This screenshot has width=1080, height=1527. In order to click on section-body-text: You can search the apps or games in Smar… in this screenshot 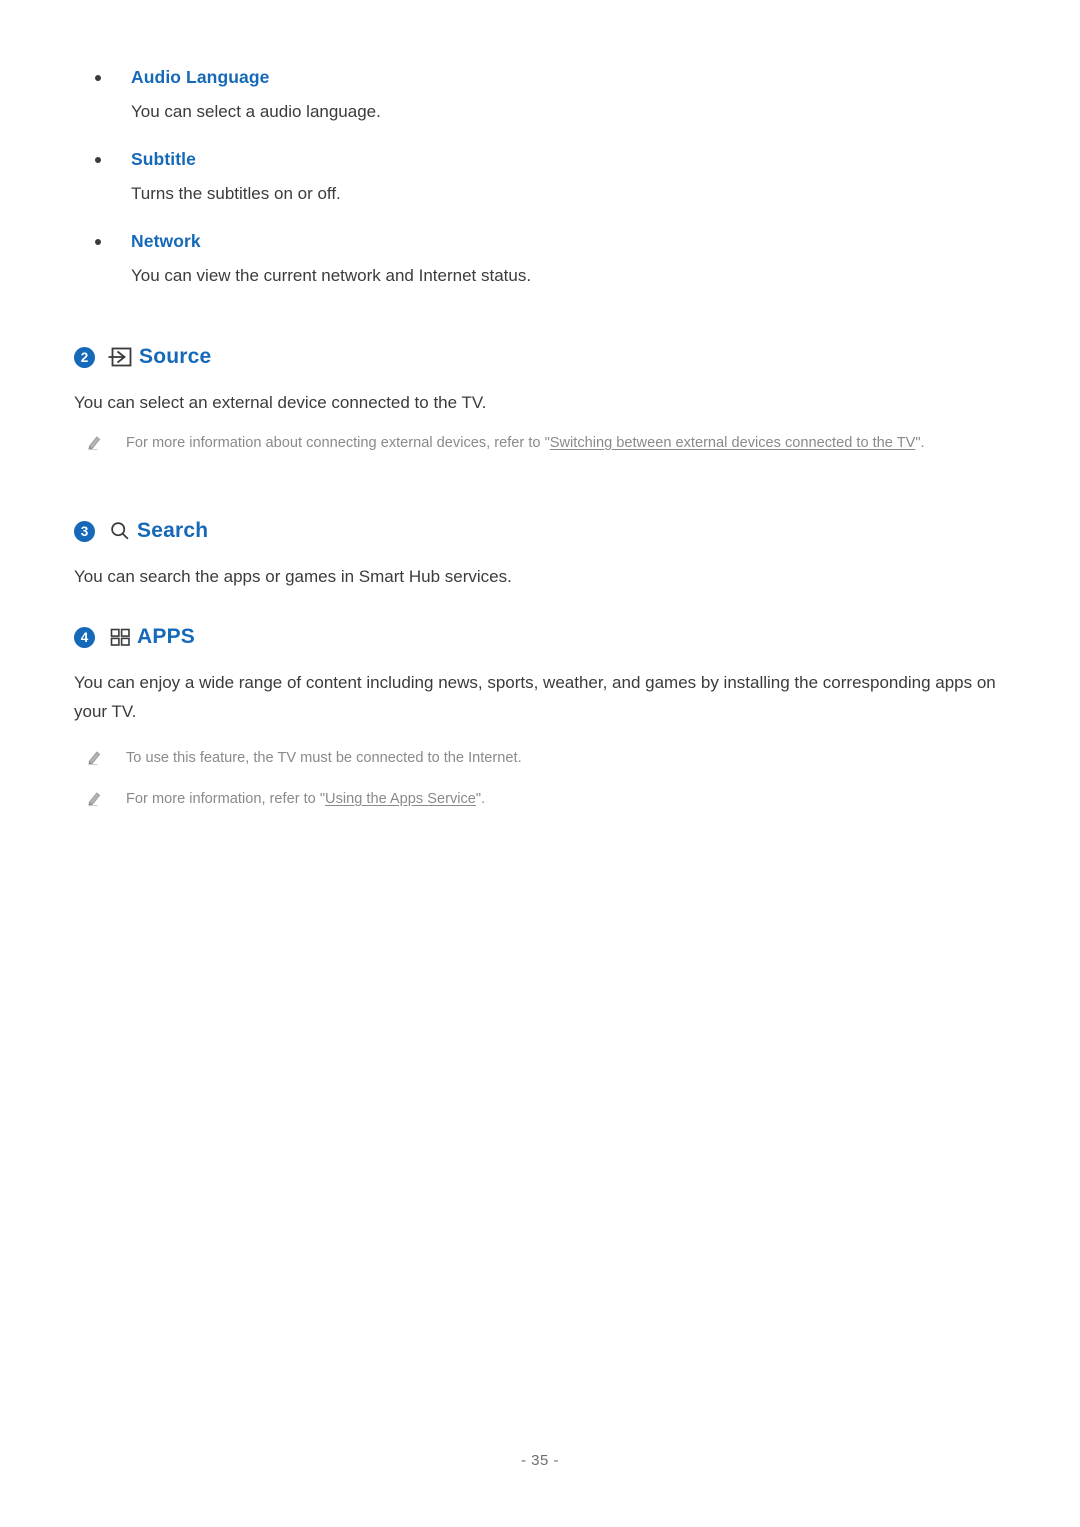, I will do `click(293, 576)`.